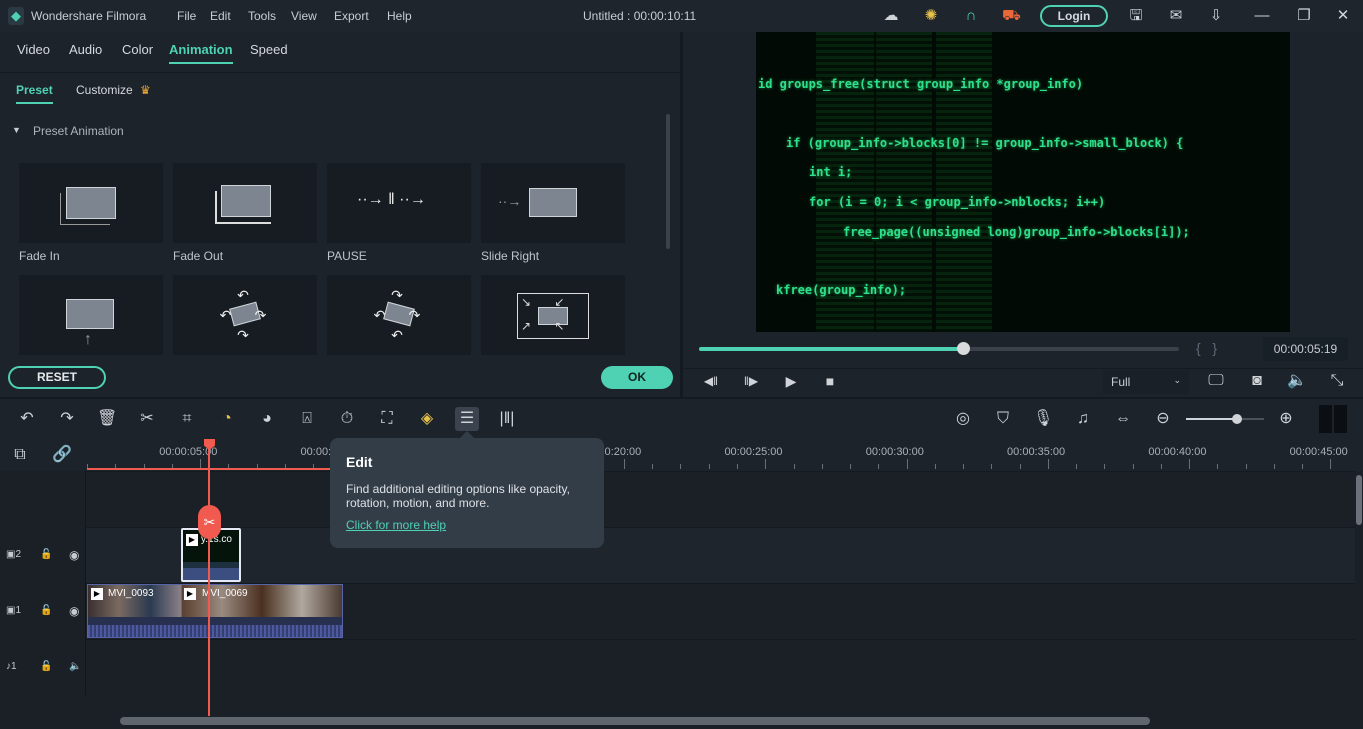 The width and height of the screenshot is (1363, 729). I want to click on close-icon: ✕, so click(1343, 16).